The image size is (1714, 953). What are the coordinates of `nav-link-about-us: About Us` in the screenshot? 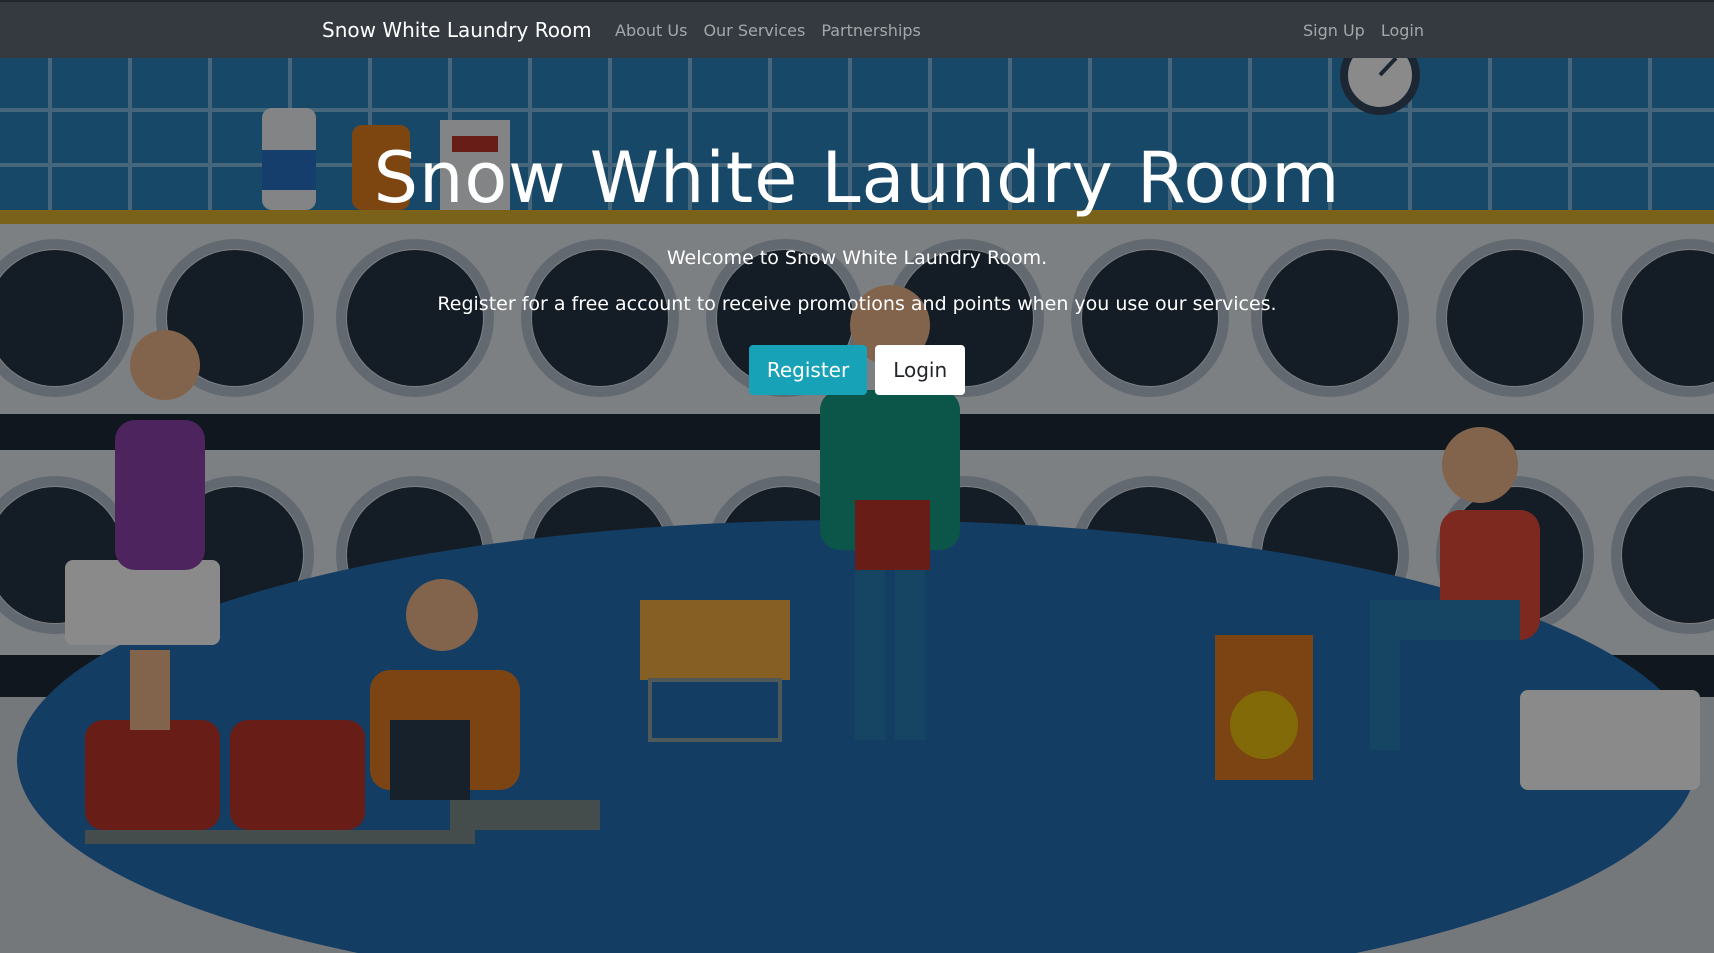 It's located at (651, 30).